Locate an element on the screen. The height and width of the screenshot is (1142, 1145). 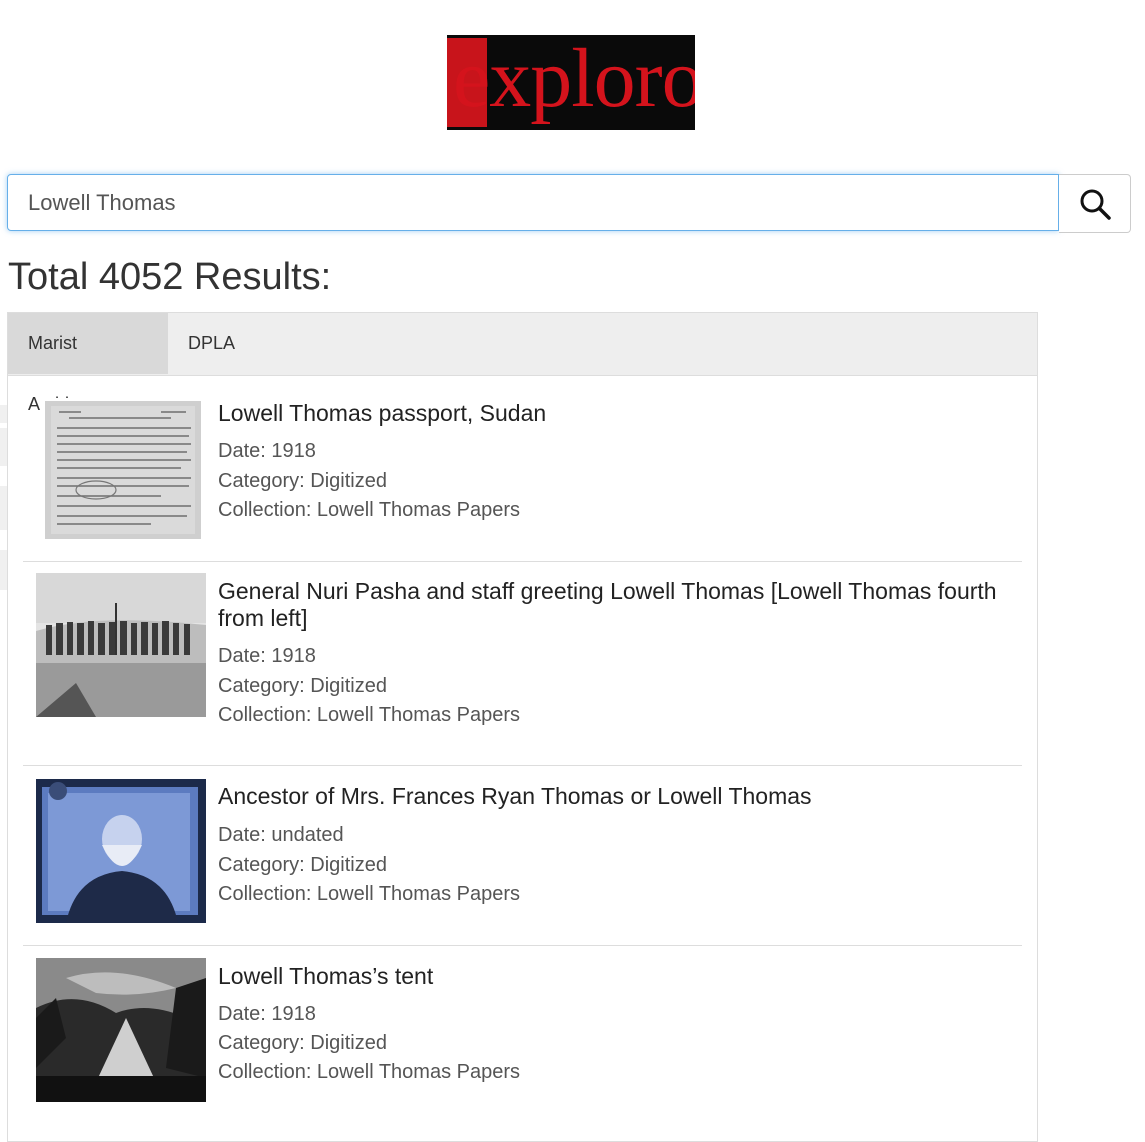
portrait-thumbnail-image is located at coordinates (121, 851).